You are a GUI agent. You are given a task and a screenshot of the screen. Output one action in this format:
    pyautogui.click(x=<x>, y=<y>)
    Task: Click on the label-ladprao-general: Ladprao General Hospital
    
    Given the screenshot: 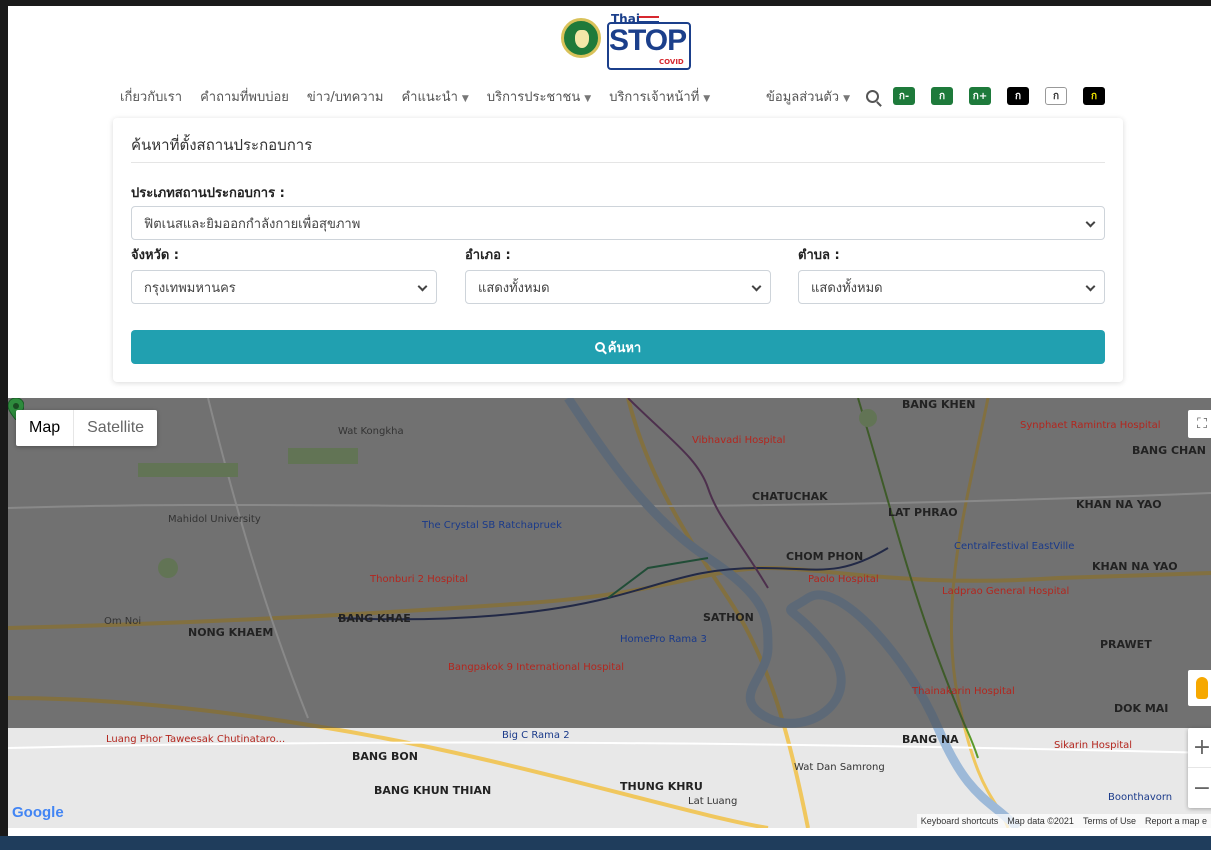 What is the action you would take?
    pyautogui.click(x=1006, y=591)
    